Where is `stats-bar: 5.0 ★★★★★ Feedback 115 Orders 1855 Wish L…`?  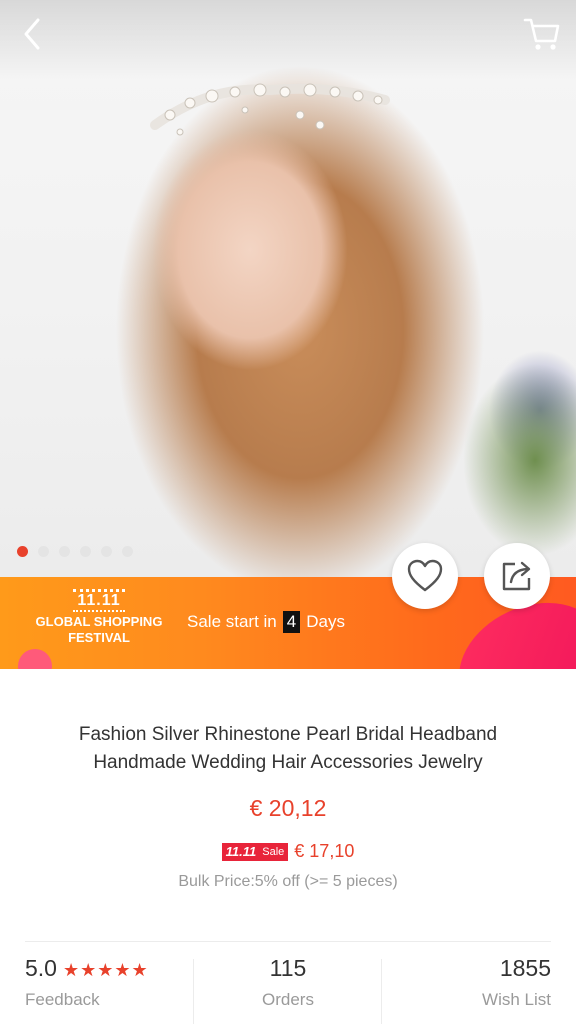 stats-bar: 5.0 ★★★★★ Feedback 115 Orders 1855 Wish L… is located at coordinates (288, 989).